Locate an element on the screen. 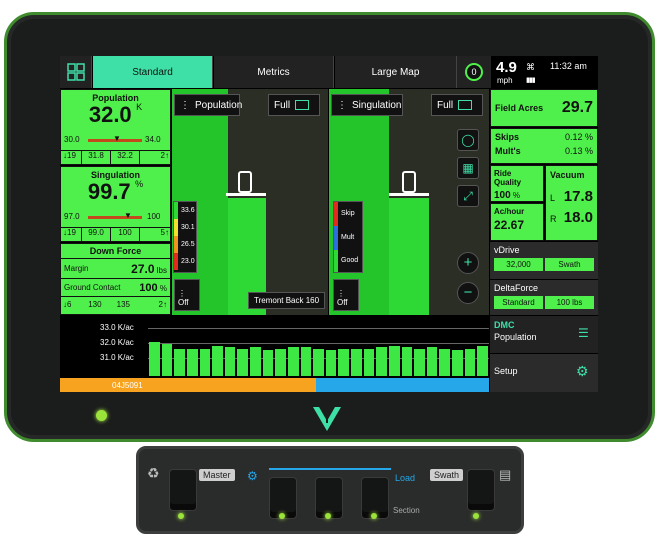  ride-quality-panel: Ride Quality 100 % is located at coordinates (517, 183).